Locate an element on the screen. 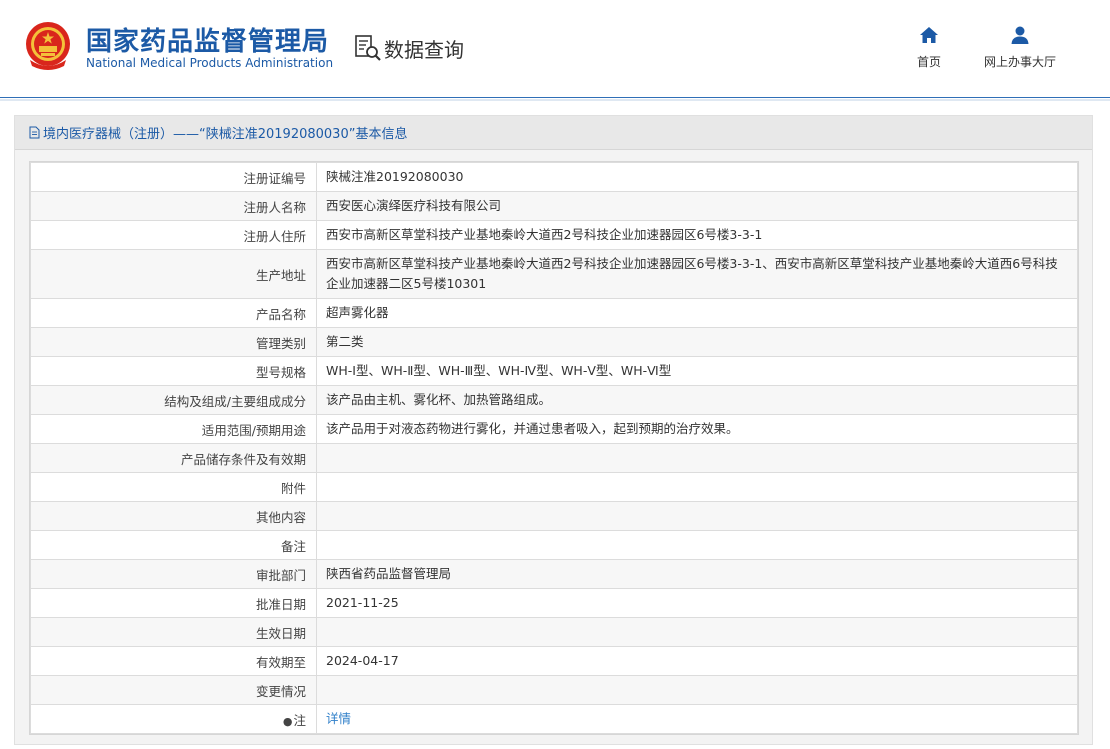 Image resolution: width=1110 pixels, height=749 pixels. row-key: 附件 is located at coordinates (173, 487).